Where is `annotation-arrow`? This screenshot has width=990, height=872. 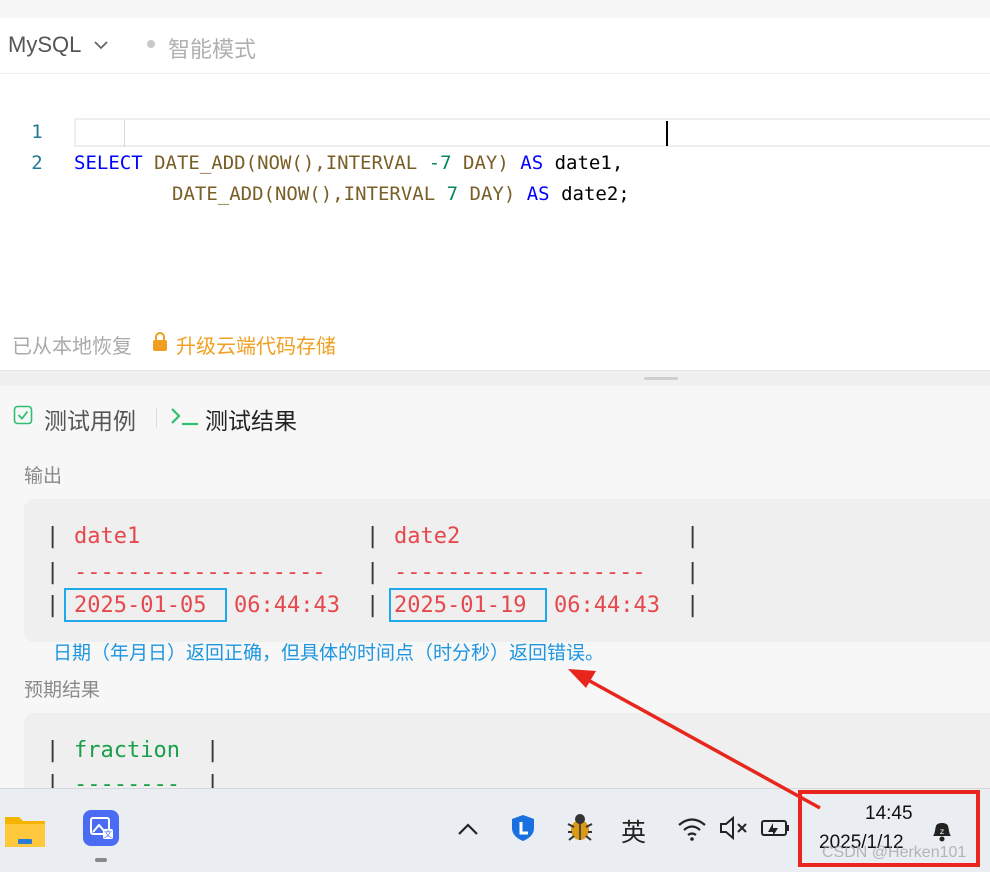 annotation-arrow is located at coordinates (694, 739).